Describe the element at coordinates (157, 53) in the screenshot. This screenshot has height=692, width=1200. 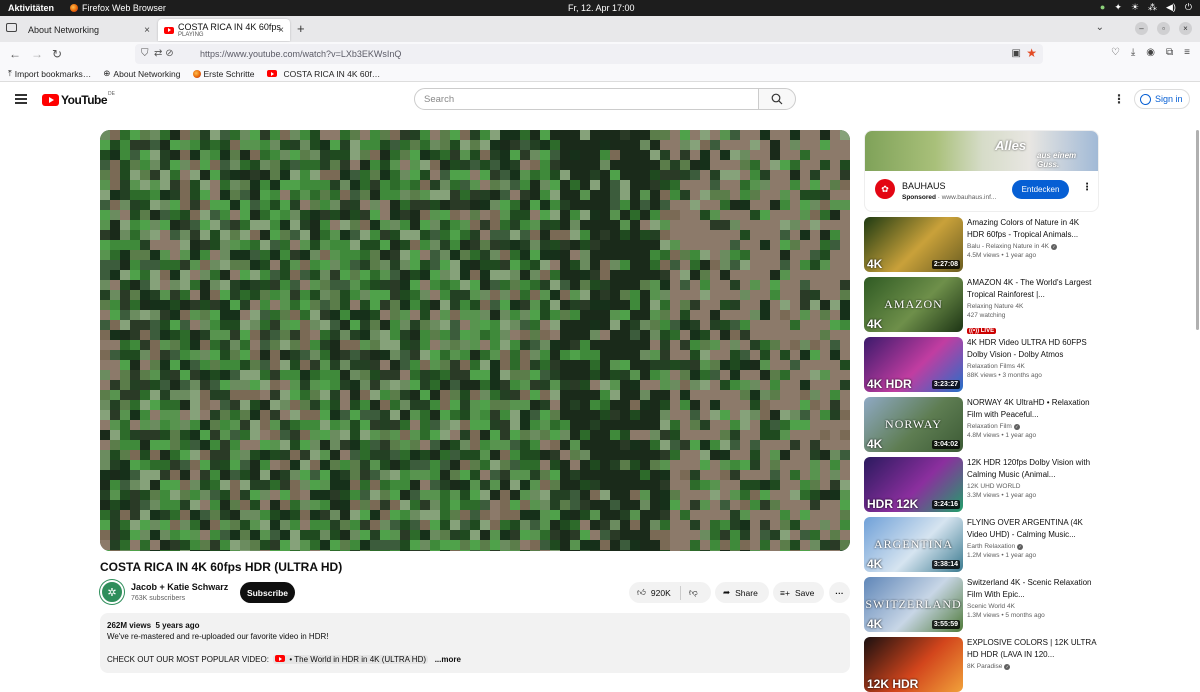
I see `site-info-icons: ⛉ ⇄ ⊘` at that location.